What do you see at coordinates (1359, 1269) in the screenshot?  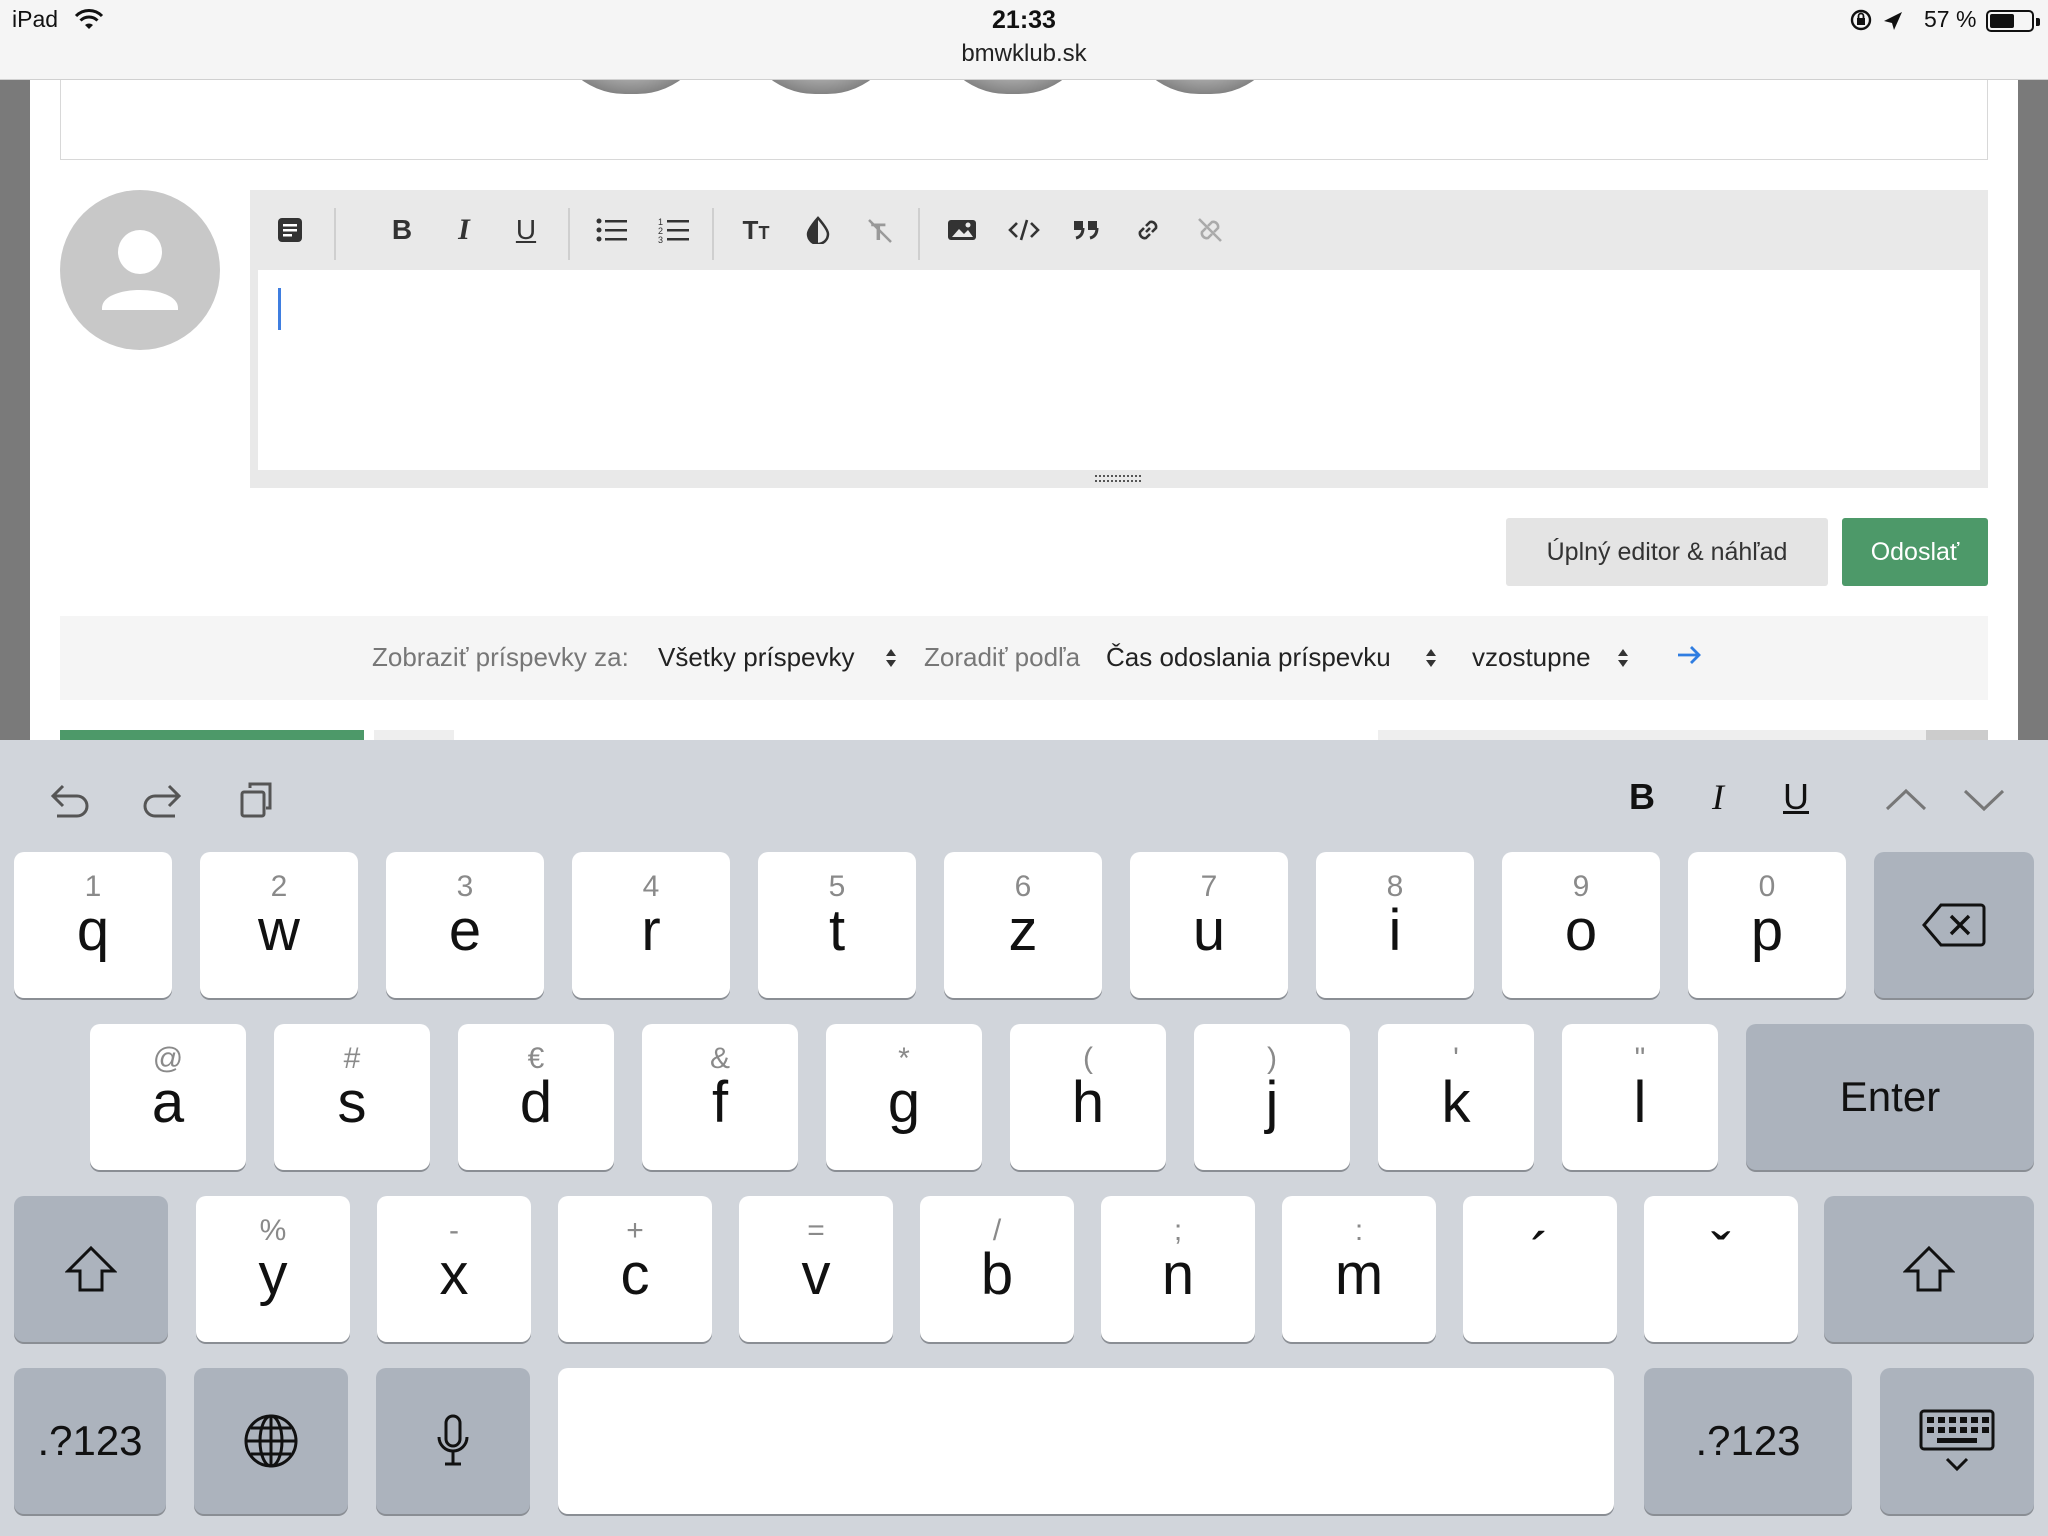 I see `key-6: :m` at bounding box center [1359, 1269].